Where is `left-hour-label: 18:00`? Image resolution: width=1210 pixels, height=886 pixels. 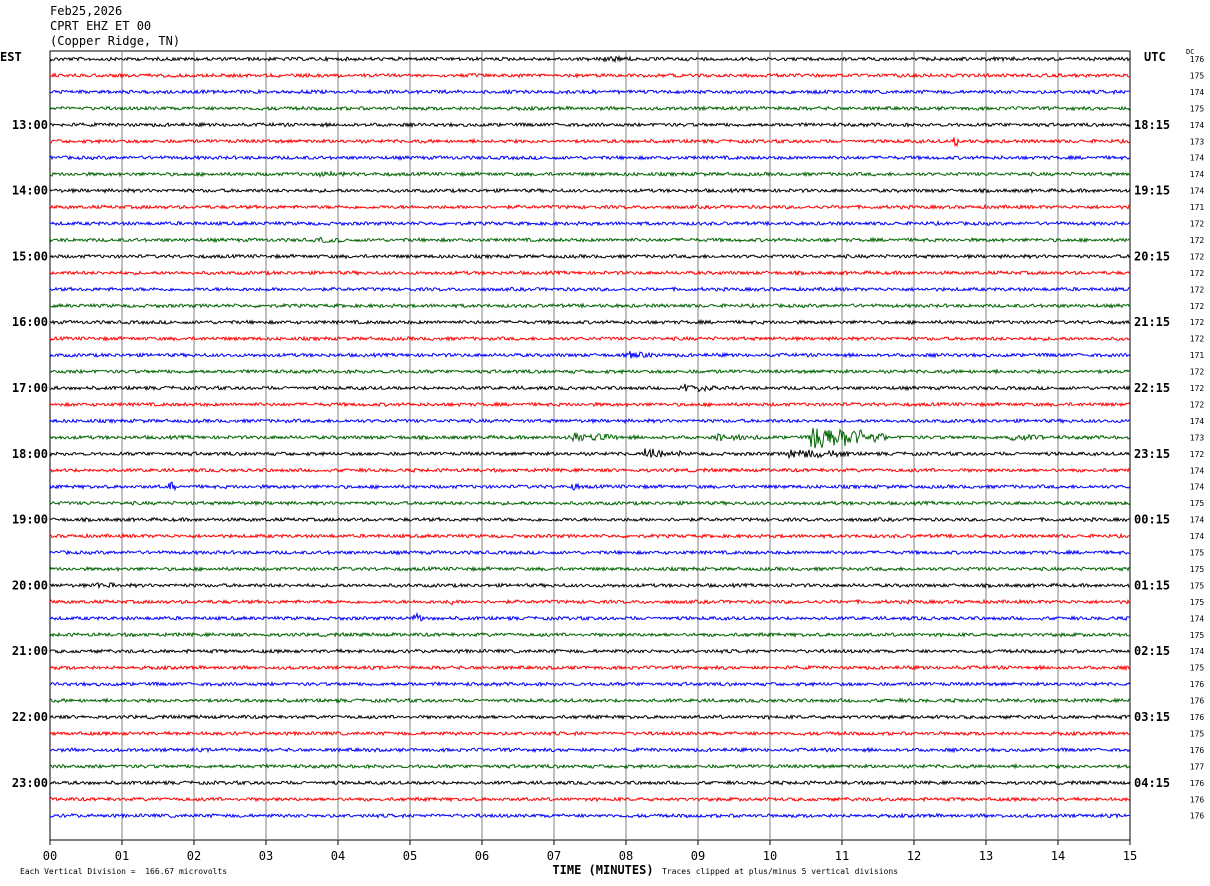
left-hour-label: 18:00 is located at coordinates (30, 454).